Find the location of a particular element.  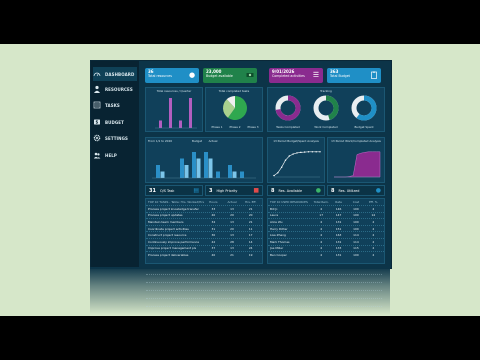

table-cell-name: Harry Potter is located at coordinates (279, 228).